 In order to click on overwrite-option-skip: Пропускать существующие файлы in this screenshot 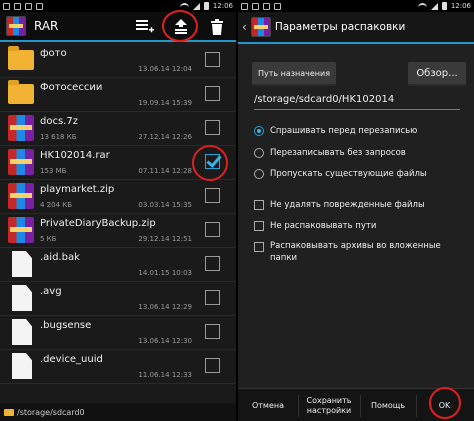, I will do `click(340, 174)`.